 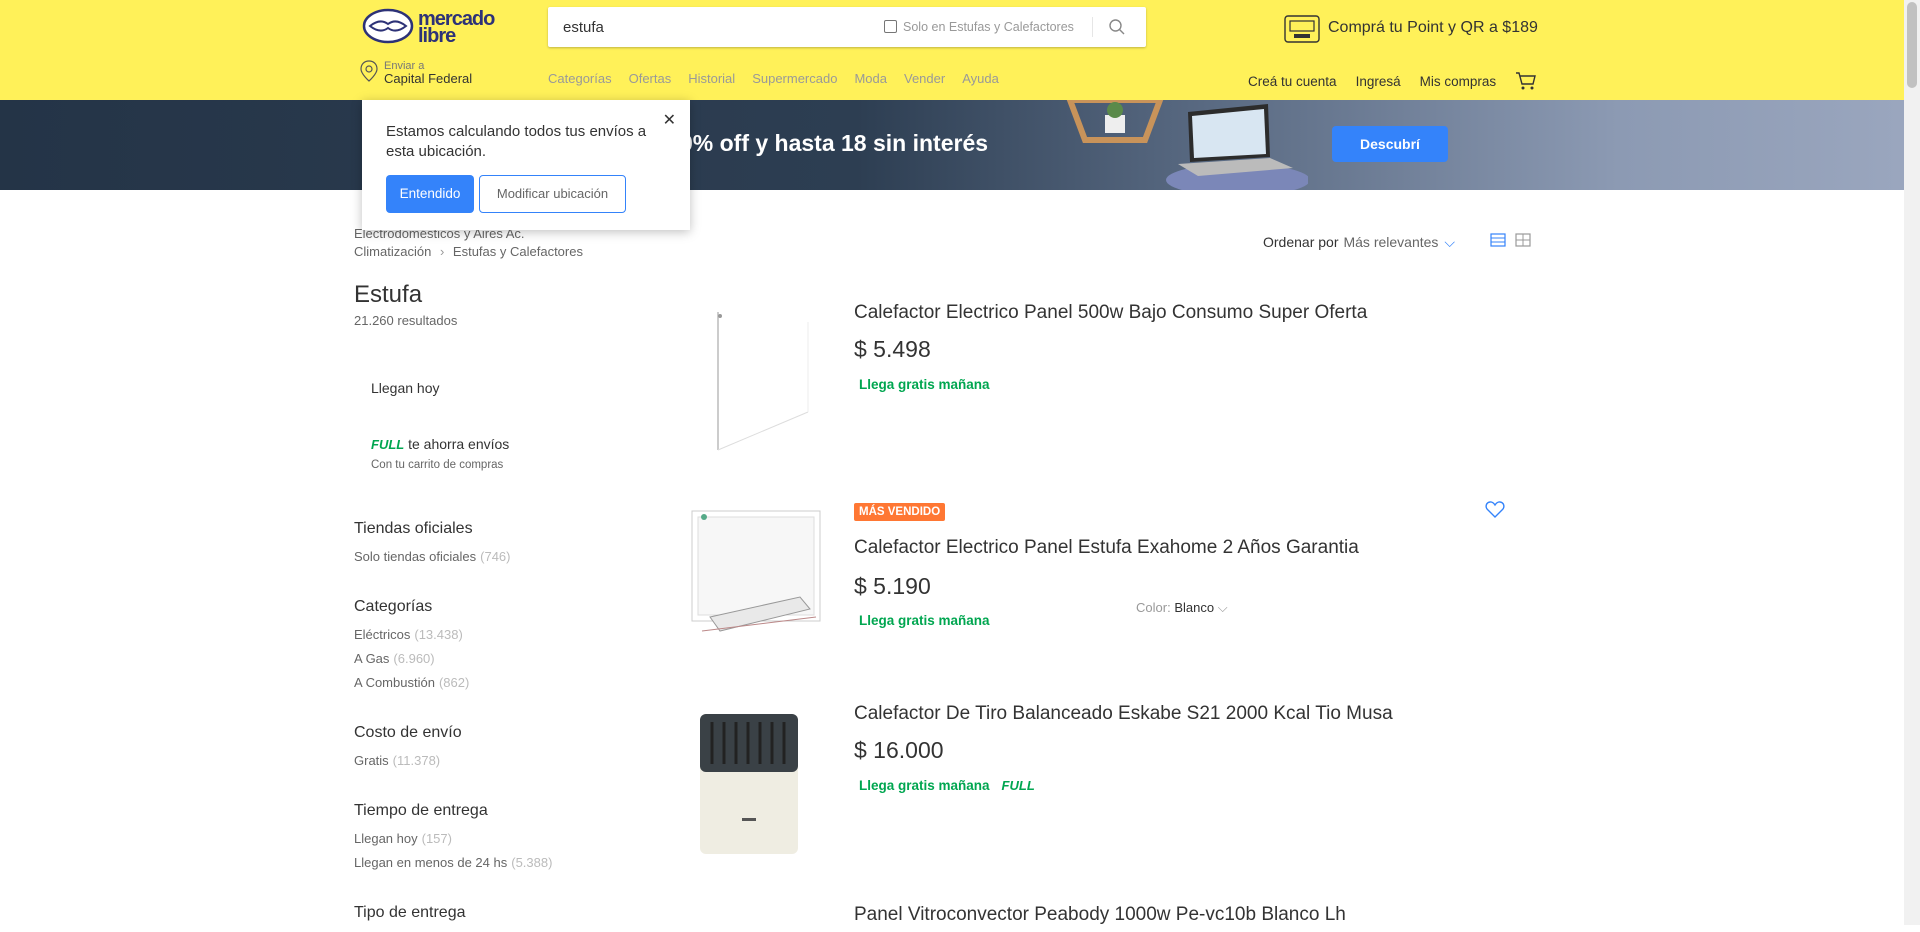 What do you see at coordinates (437, 36) in the screenshot?
I see `logo-text-2: libre` at bounding box center [437, 36].